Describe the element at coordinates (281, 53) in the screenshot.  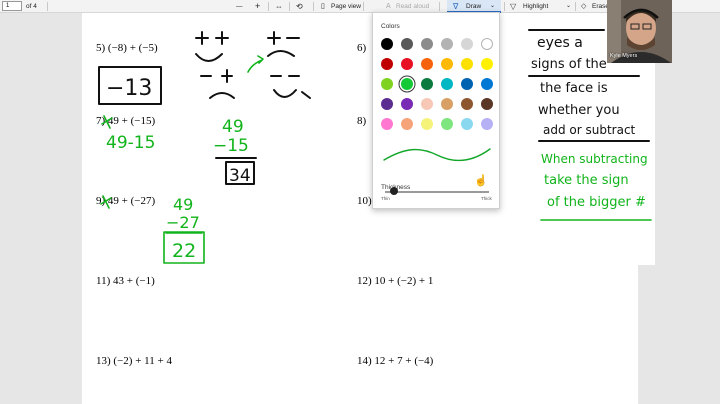
I see `frown-sketch` at that location.